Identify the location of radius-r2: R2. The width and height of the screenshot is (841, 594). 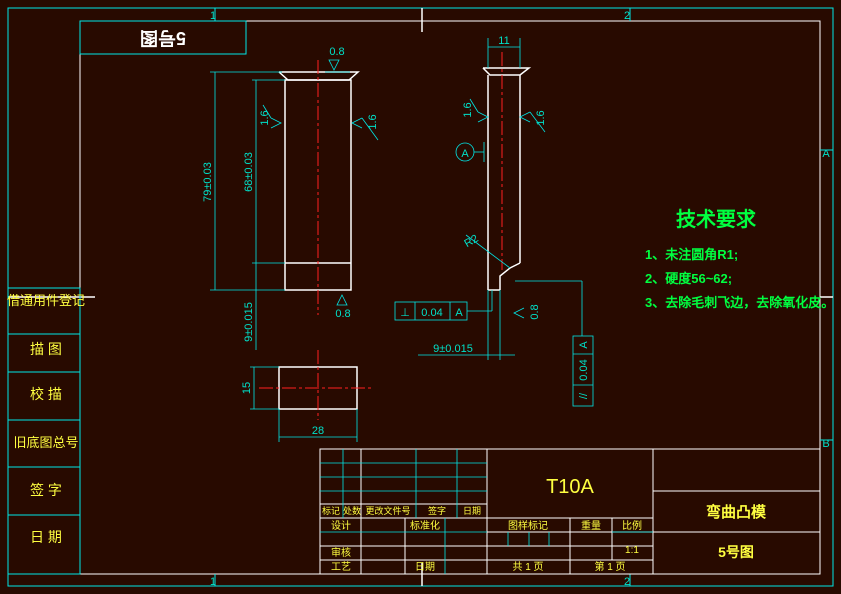
(471, 241).